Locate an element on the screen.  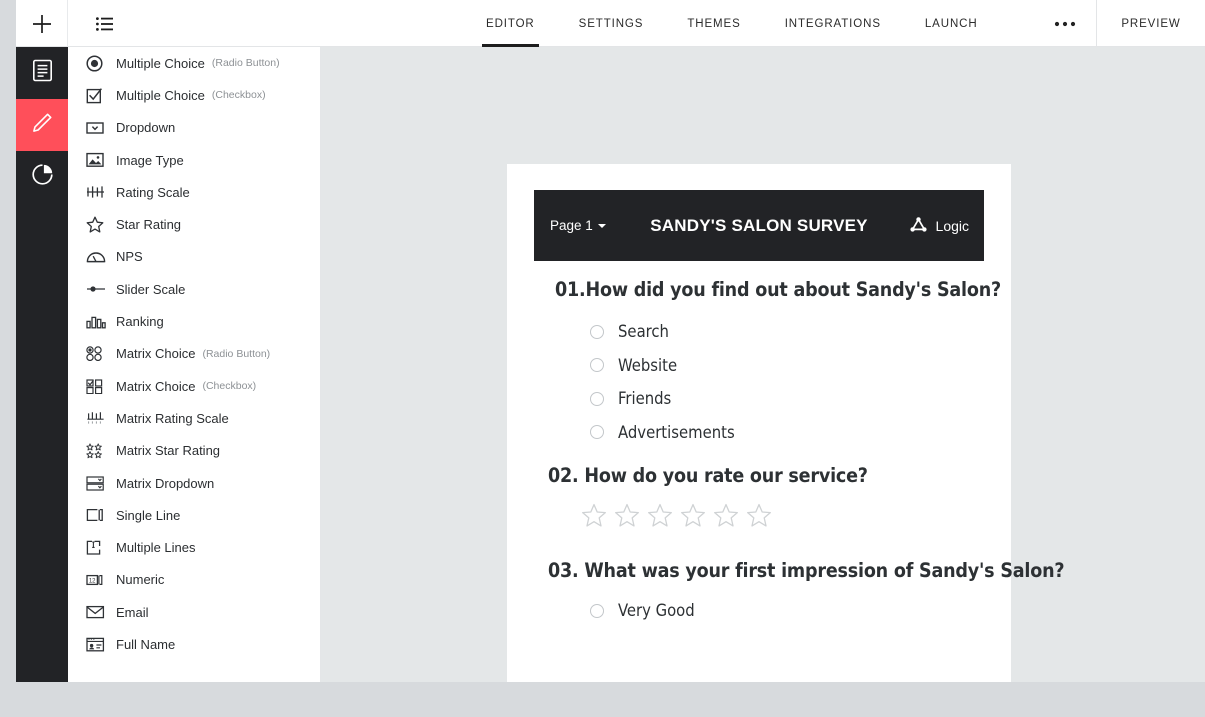
element-single-line: Single Line is located at coordinates (194, 515).